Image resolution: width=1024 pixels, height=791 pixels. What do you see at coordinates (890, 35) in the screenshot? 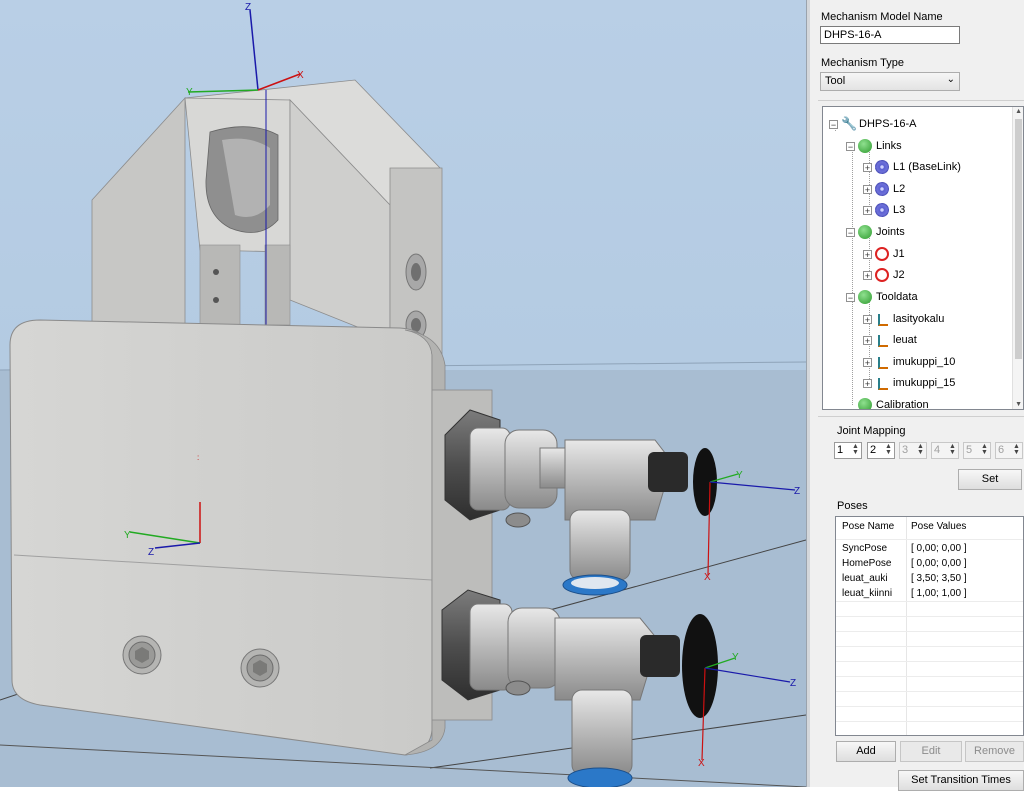
I see `model-name-input: DHPS-16-A` at bounding box center [890, 35].